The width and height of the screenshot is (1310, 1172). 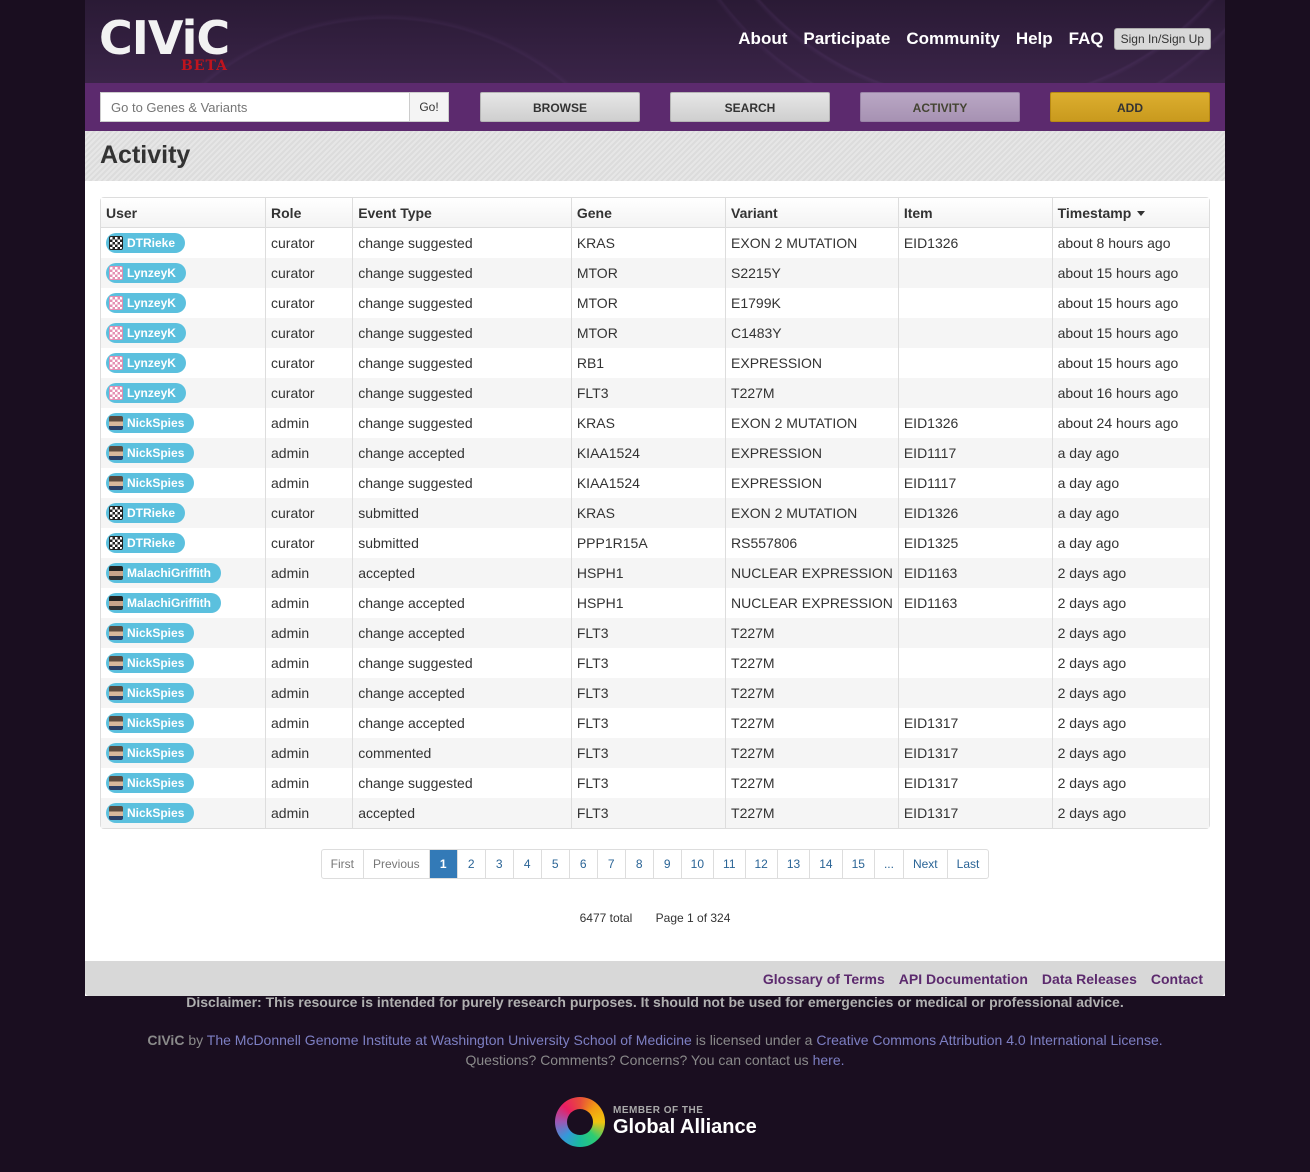 I want to click on page-number: 8, so click(x=640, y=864).